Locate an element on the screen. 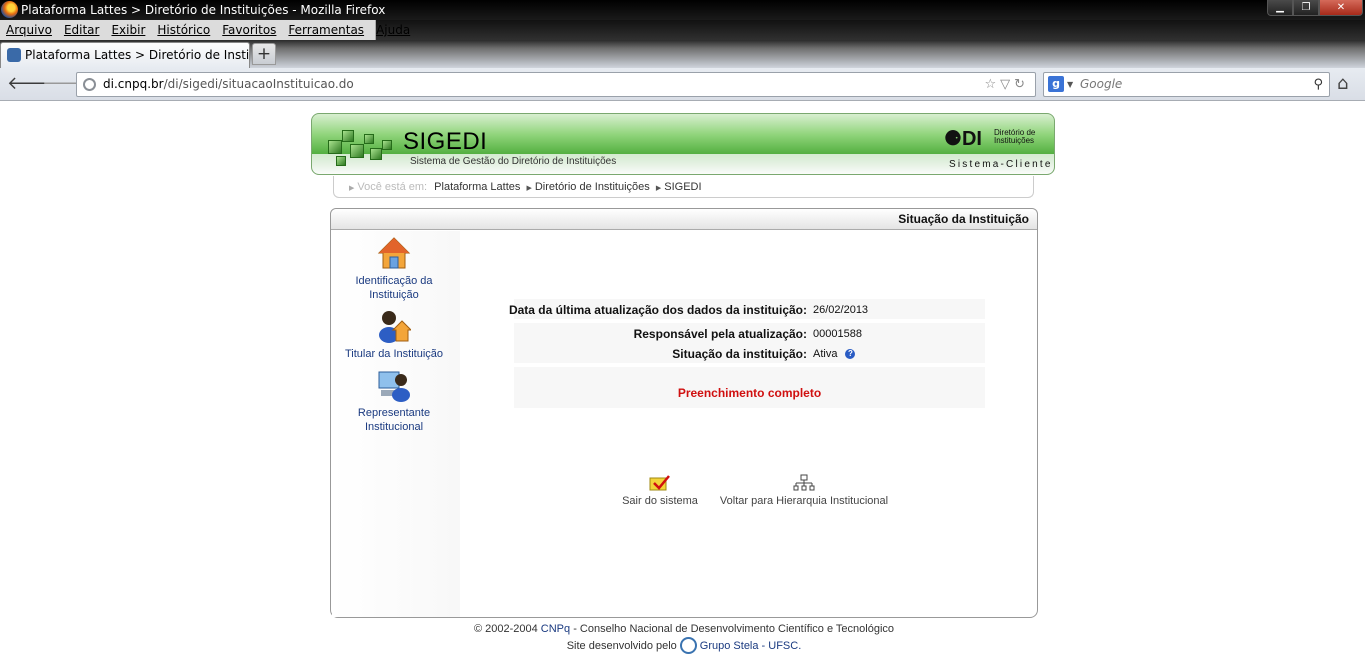  sidebar-item-representante: Representante Institucional is located at coordinates (394, 401).